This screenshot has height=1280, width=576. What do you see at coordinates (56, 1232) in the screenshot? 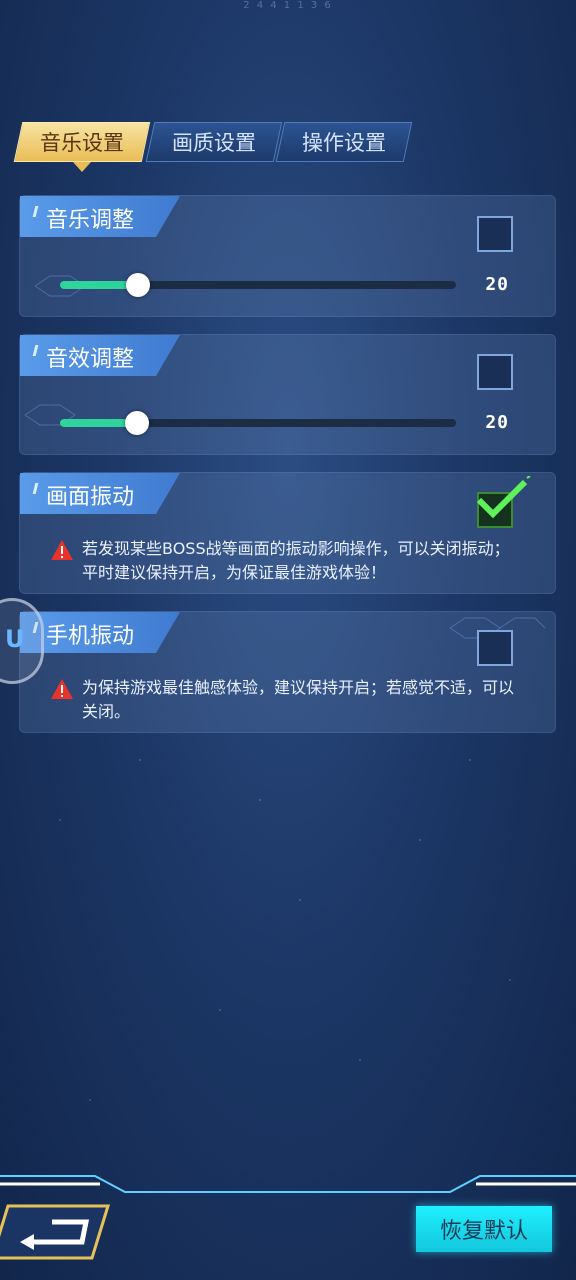
I see `back-button` at bounding box center [56, 1232].